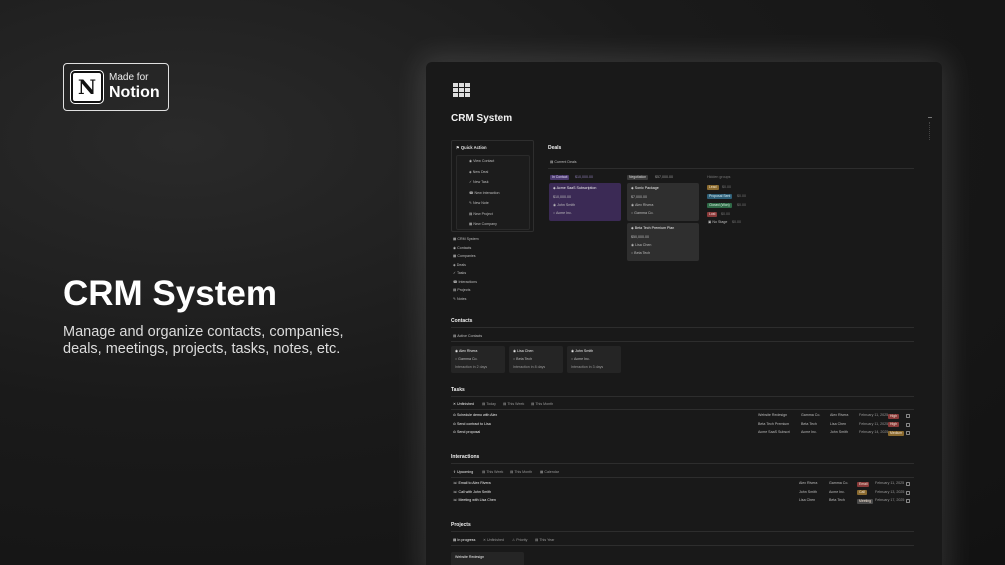 This screenshot has height=565, width=1005. What do you see at coordinates (466, 432) in the screenshot?
I see `task-title: ⊙ Send proposal` at bounding box center [466, 432].